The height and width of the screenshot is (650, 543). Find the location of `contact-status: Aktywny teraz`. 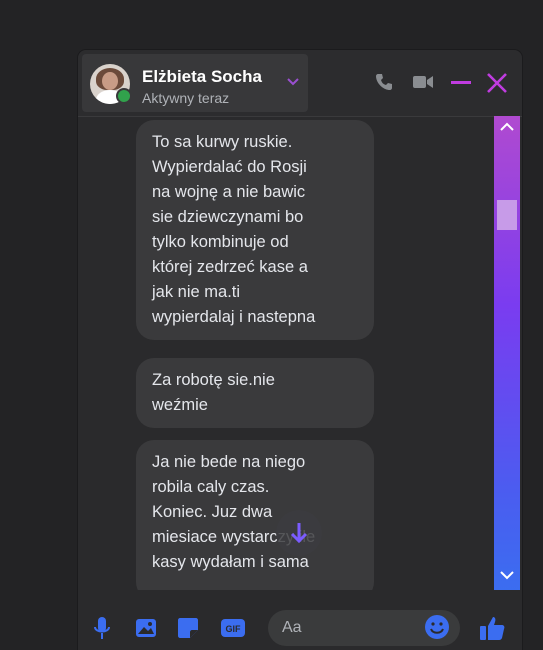

contact-status: Aktywny teraz is located at coordinates (186, 98).